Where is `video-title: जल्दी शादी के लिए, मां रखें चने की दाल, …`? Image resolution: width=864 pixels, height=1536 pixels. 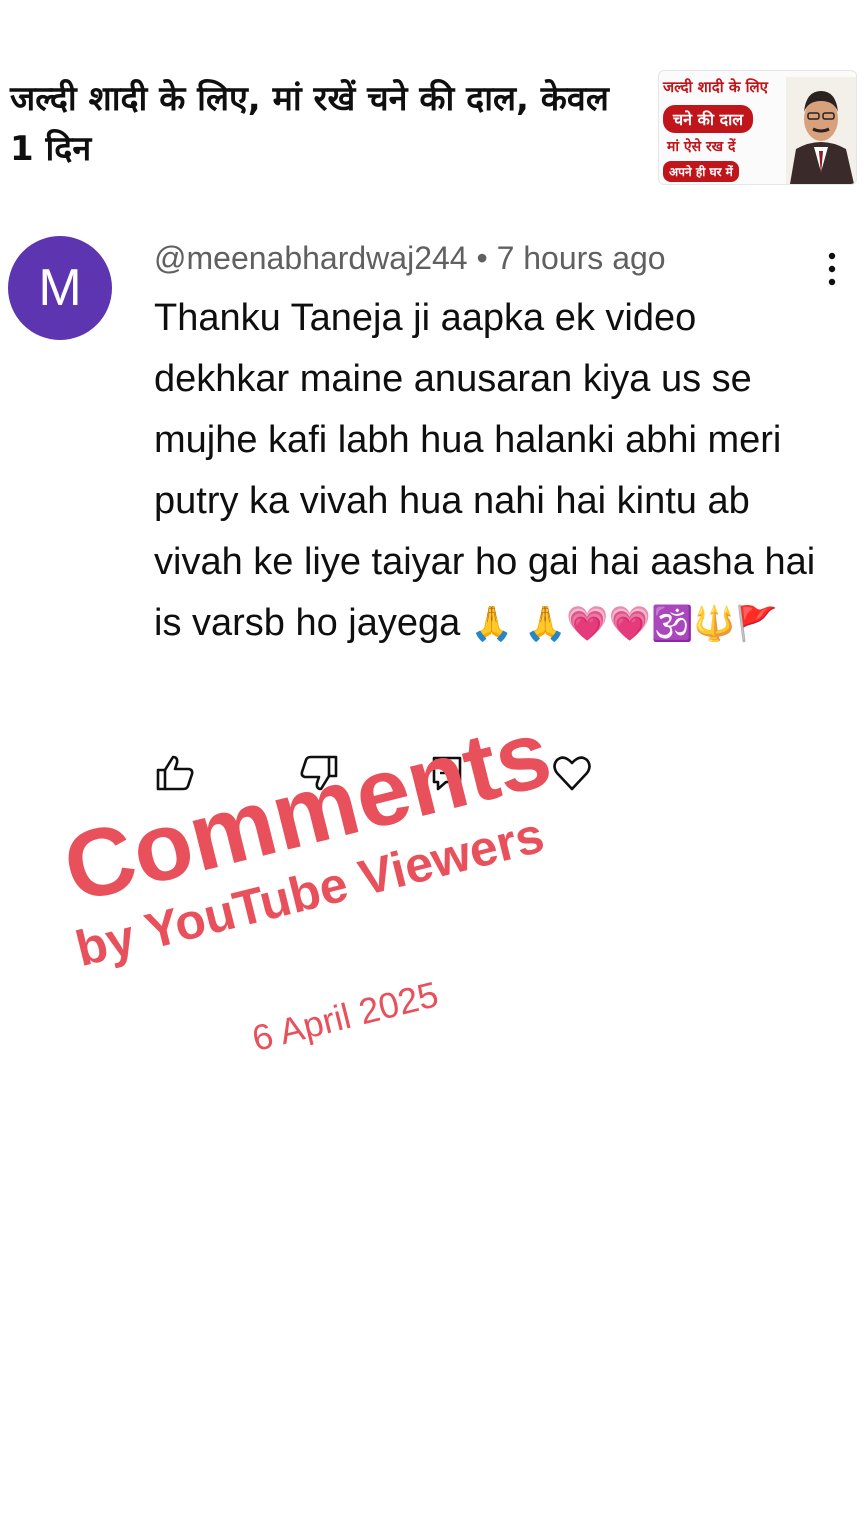 video-title: जल्दी शादी के लिए, मां रखें चने की दाल, … is located at coordinates (320, 124).